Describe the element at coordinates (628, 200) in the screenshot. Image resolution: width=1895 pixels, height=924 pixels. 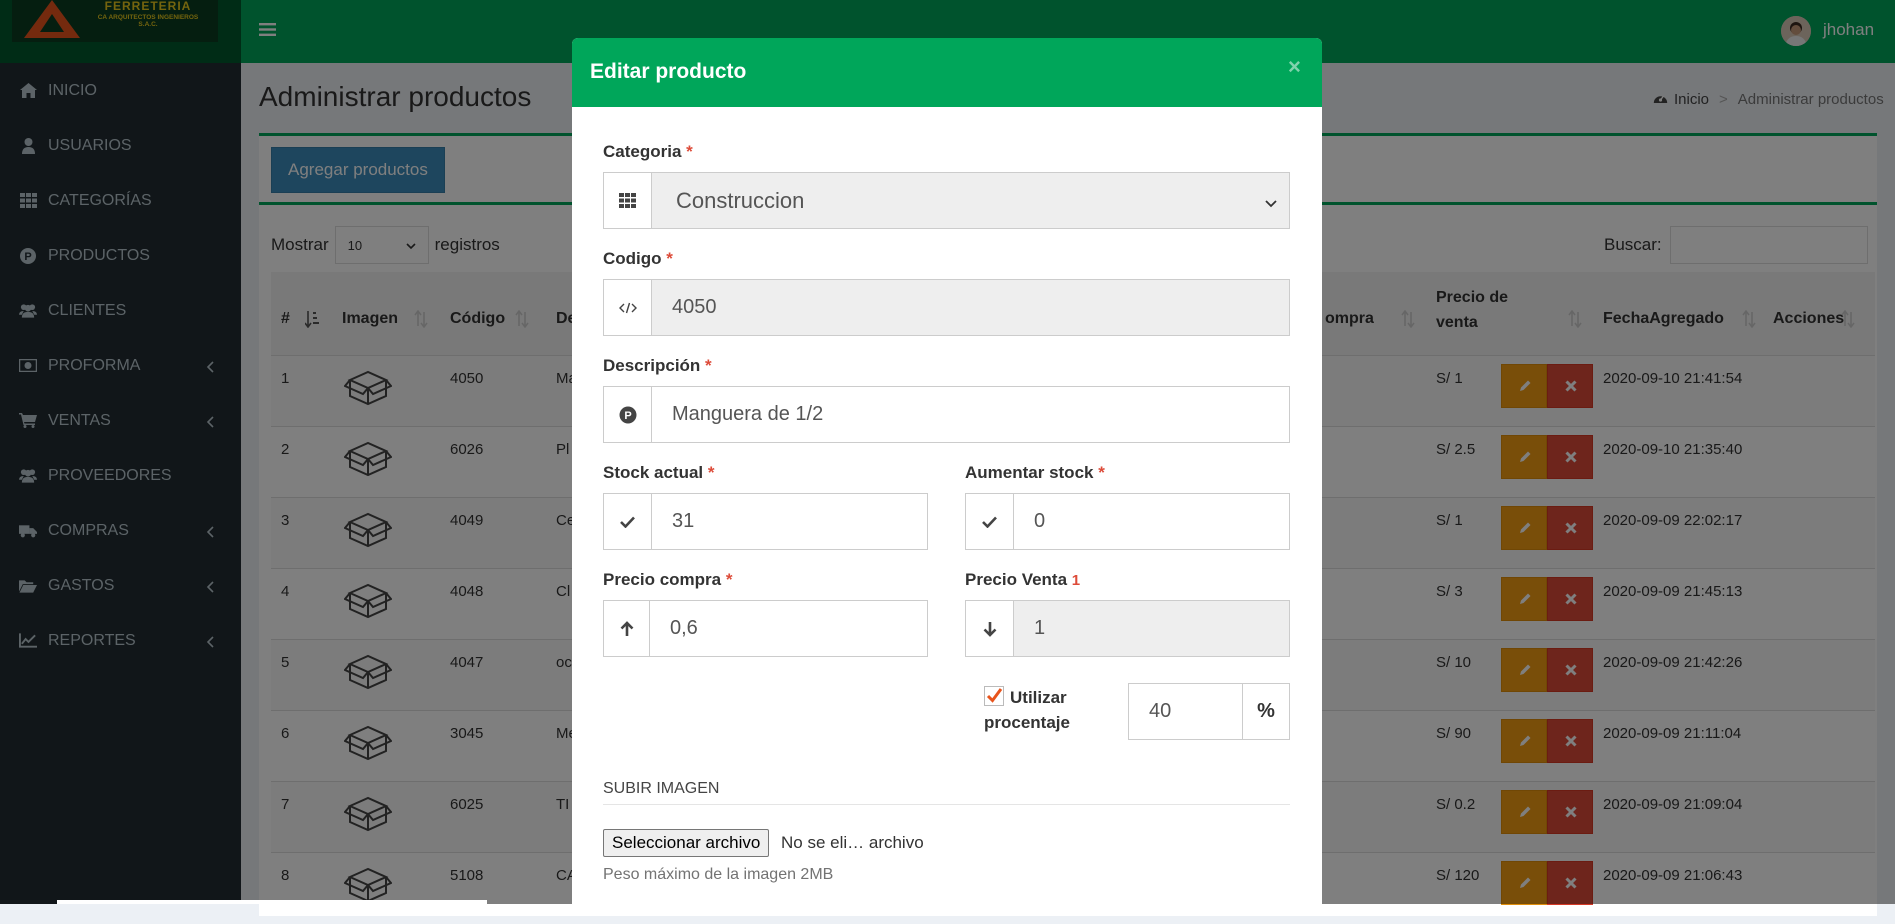
I see `th-icon` at that location.